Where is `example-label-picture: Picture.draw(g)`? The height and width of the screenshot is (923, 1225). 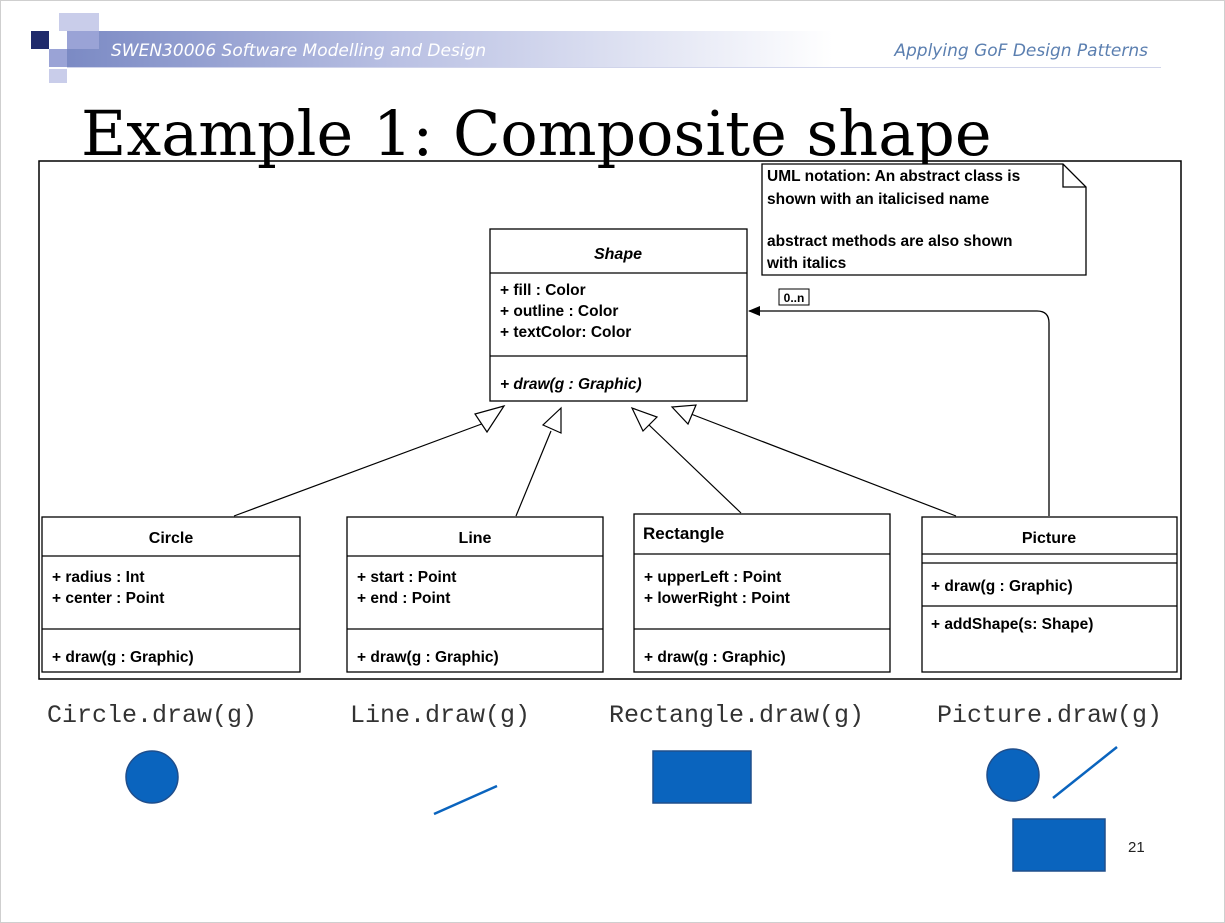 example-label-picture: Picture.draw(g) is located at coordinates (1050, 715).